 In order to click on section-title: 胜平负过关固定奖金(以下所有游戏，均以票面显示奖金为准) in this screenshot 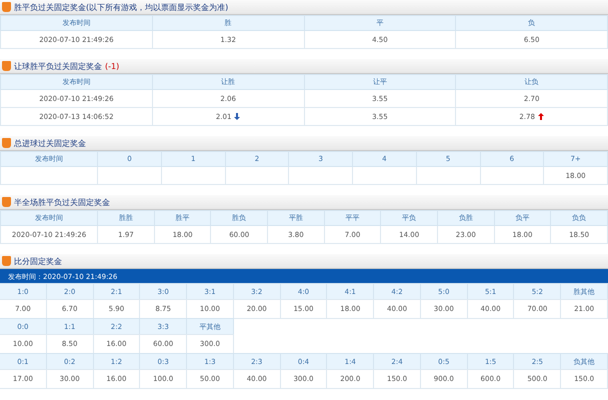, I will do `click(121, 7)`.